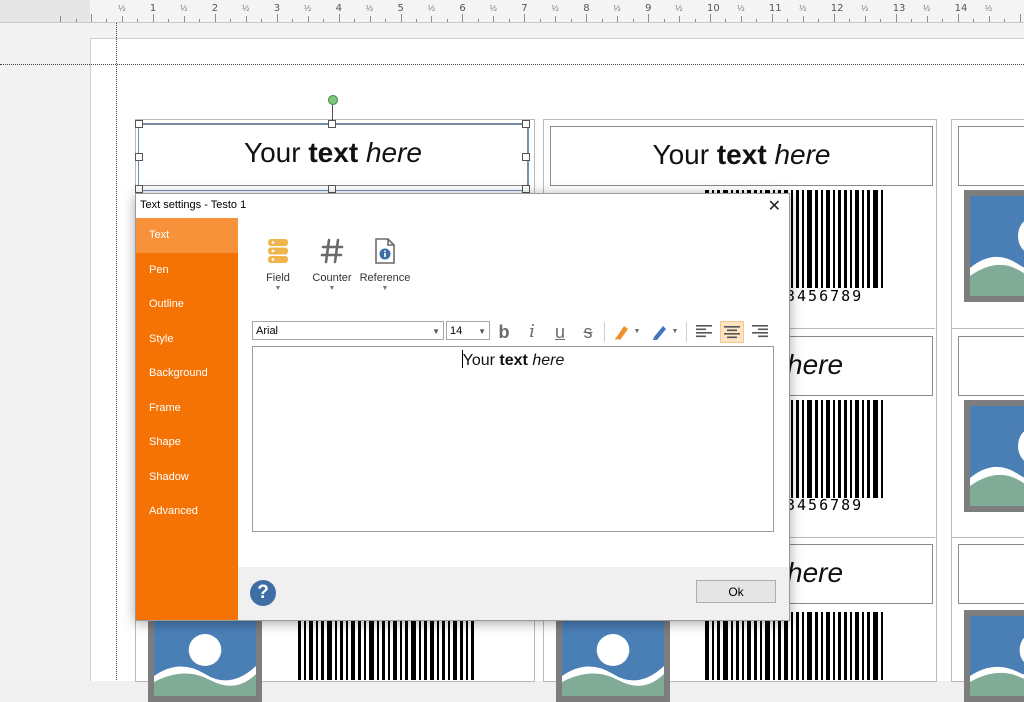 This screenshot has width=1024, height=702. I want to click on ruler-number: 6, so click(462, 8).